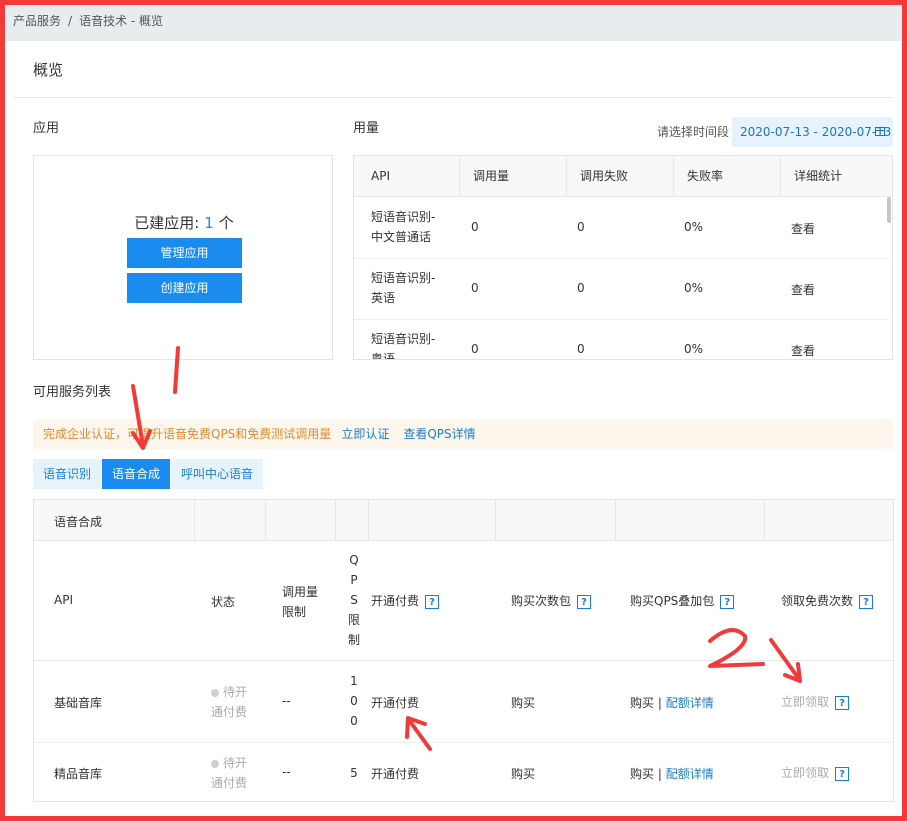  What do you see at coordinates (184, 253) in the screenshot?
I see `manage-apps-button: 管理应用` at bounding box center [184, 253].